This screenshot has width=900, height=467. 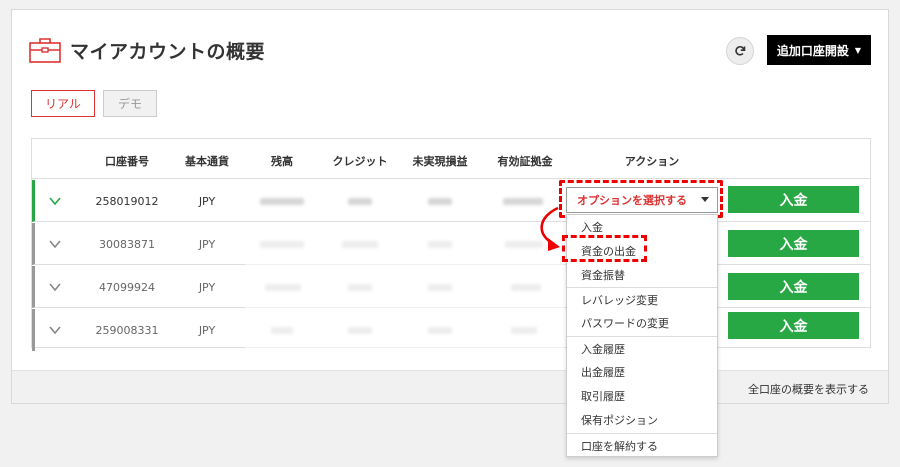 I want to click on col-balance: 残高, so click(x=282, y=161).